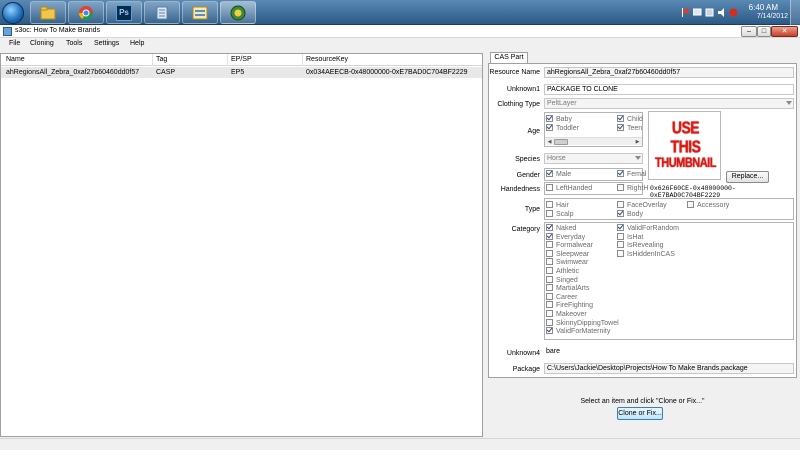 Image resolution: width=800 pixels, height=450 pixels. I want to click on thumbnail-text-line: THIS, so click(685, 146).